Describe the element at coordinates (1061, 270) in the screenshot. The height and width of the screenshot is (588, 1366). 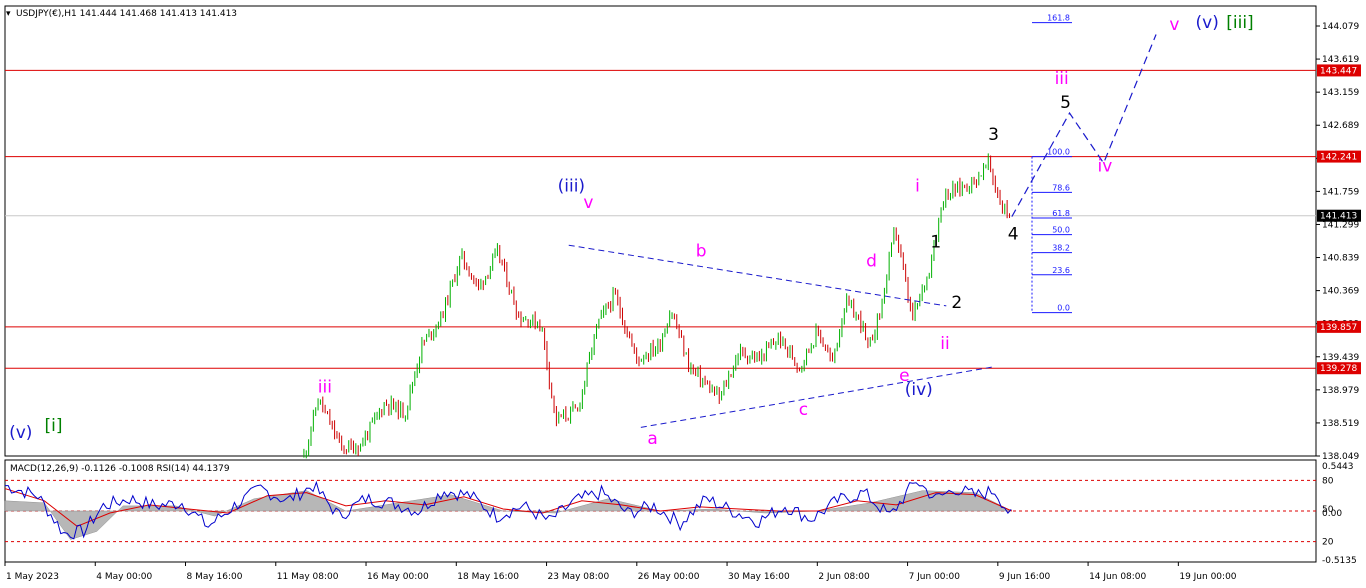
I see `fib-level-label: 23.6` at that location.